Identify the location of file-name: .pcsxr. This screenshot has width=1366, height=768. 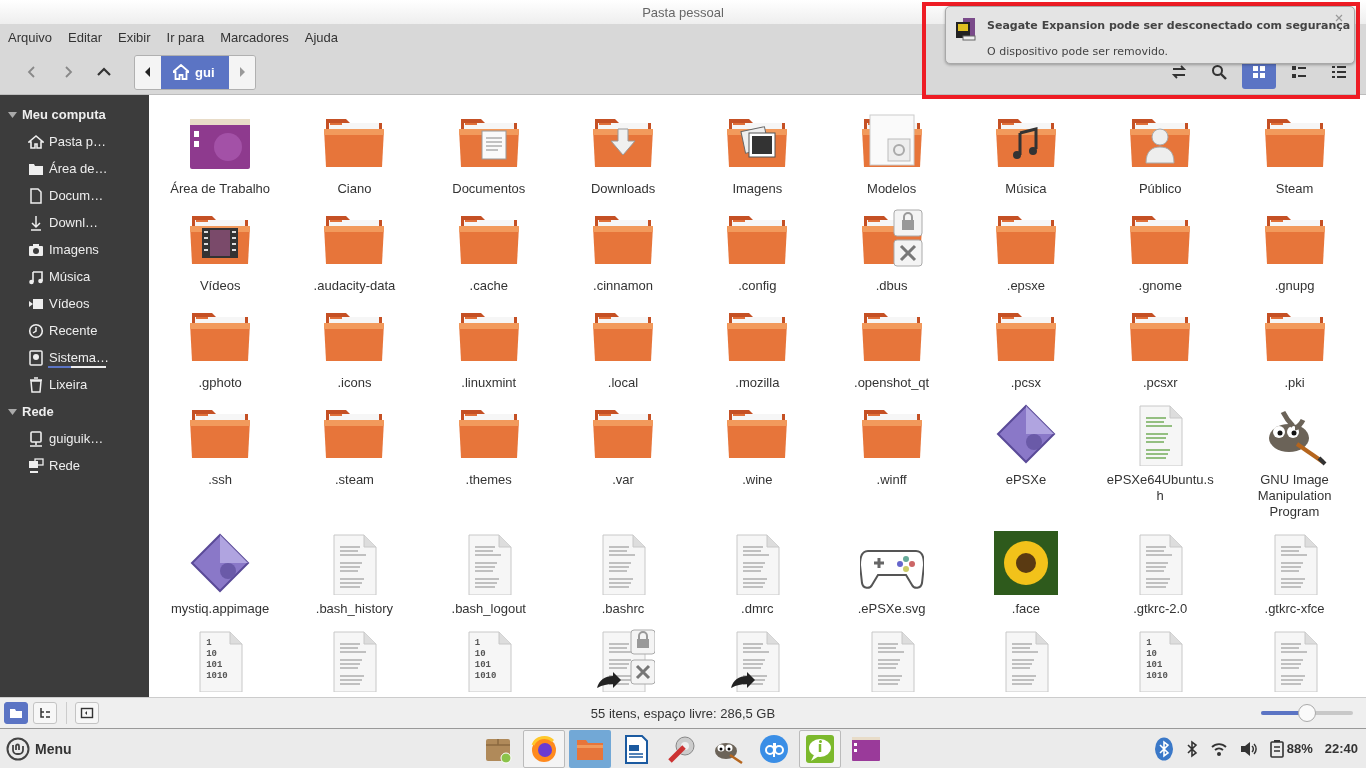
(1160, 383).